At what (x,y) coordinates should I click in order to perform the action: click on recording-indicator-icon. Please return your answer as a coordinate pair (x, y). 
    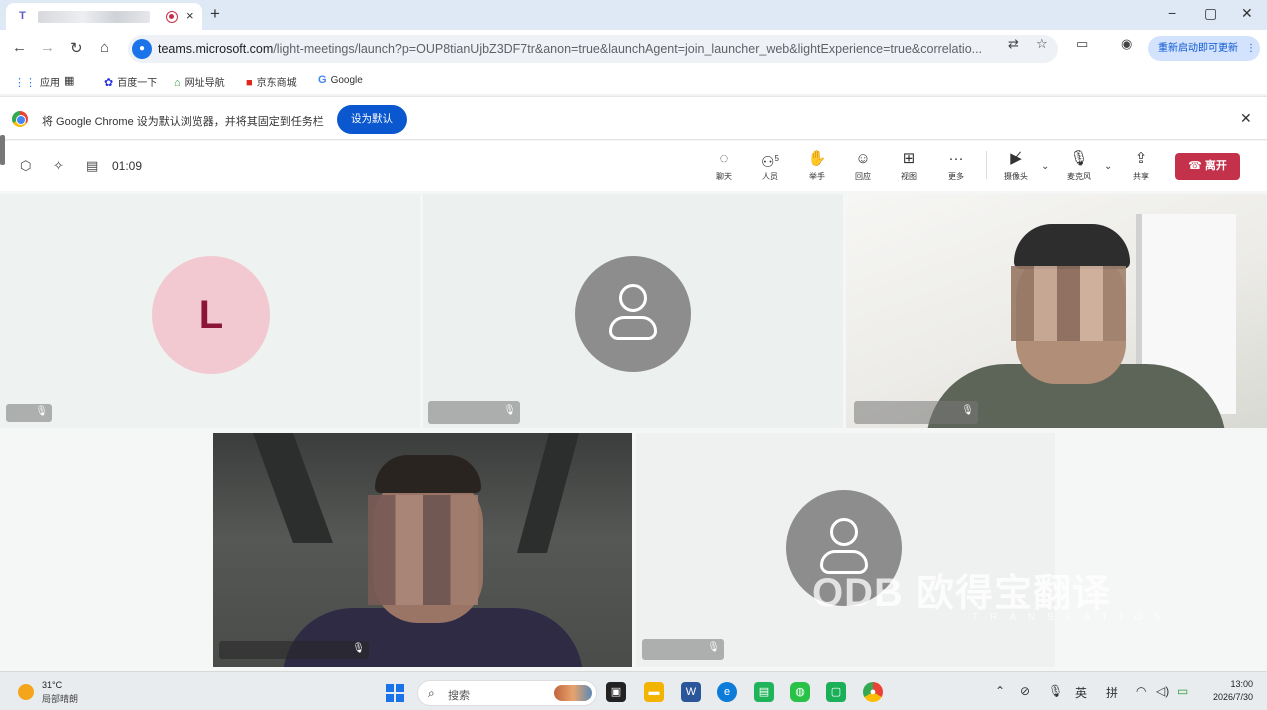
    Looking at the image, I should click on (172, 17).